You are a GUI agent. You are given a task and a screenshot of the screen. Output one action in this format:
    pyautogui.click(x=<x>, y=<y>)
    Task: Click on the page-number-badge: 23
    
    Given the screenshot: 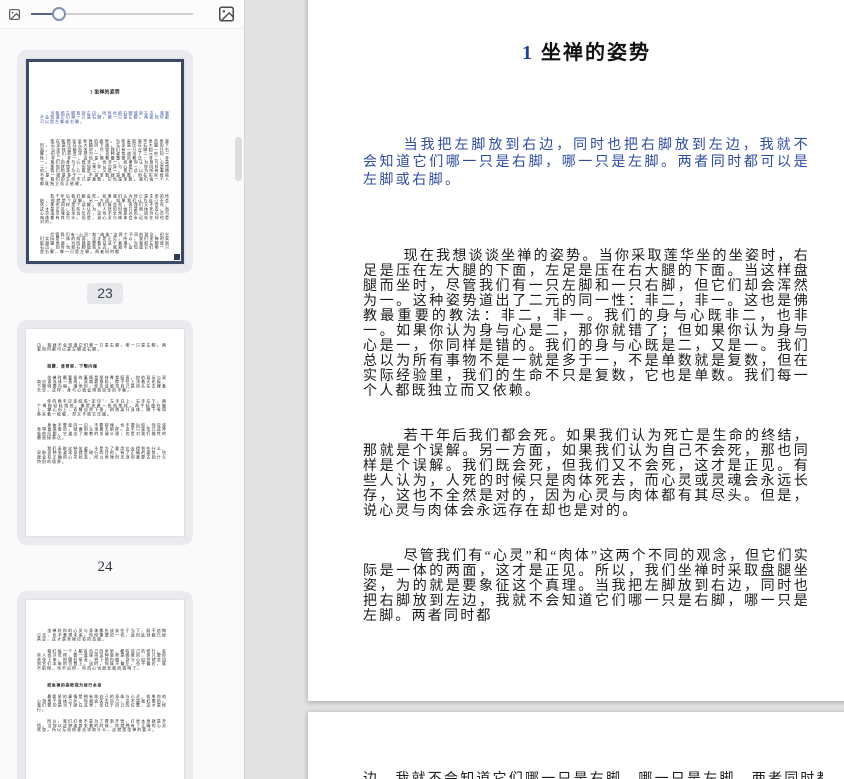 What is the action you would take?
    pyautogui.click(x=105, y=293)
    